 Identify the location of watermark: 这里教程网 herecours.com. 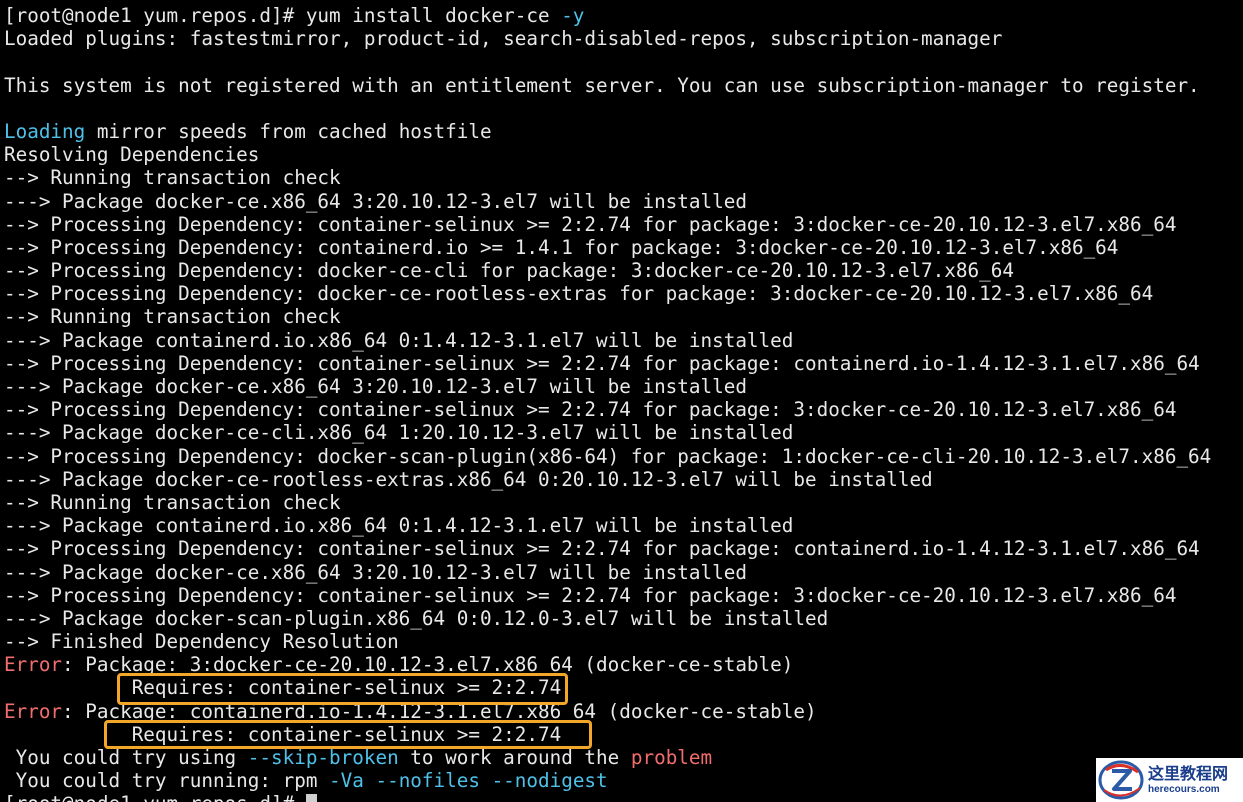
(1169, 780).